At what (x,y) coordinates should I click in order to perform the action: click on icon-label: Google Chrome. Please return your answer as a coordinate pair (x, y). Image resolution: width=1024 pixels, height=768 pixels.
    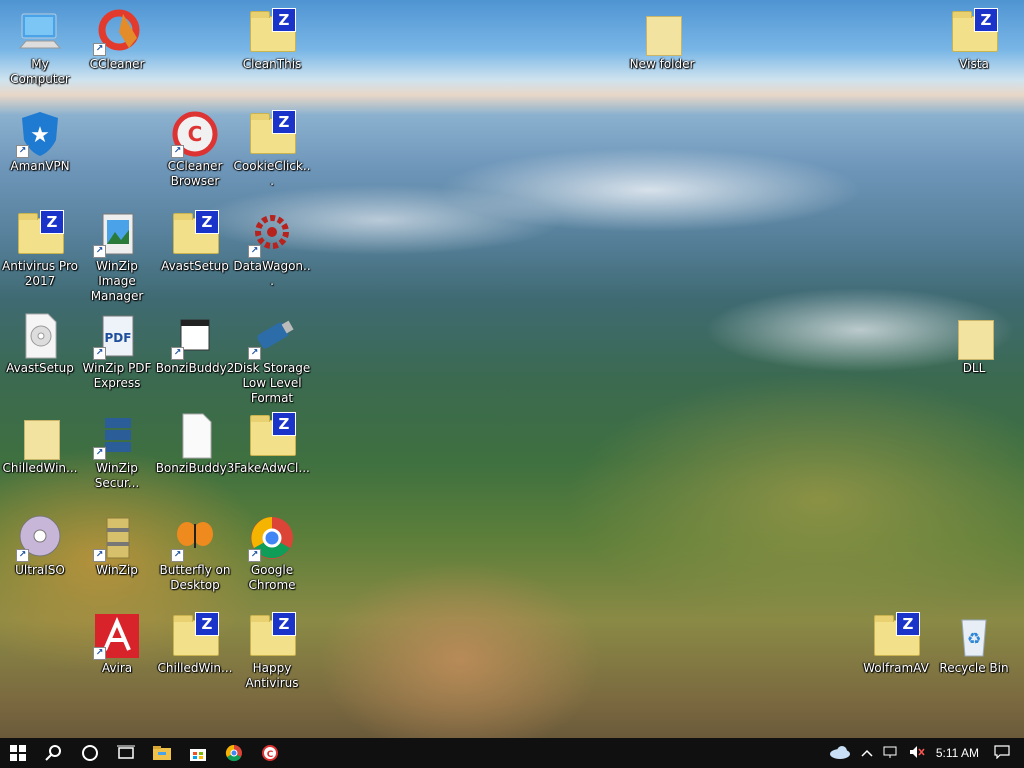
    Looking at the image, I should click on (272, 577).